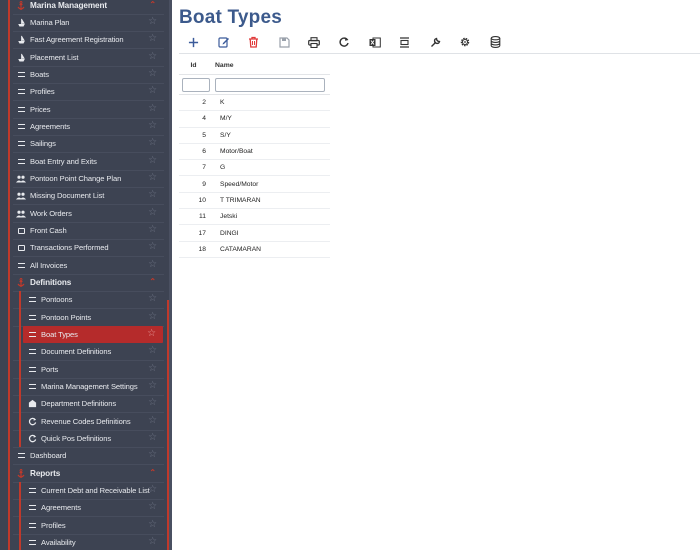 This screenshot has height=550, width=700. Describe the element at coordinates (85, 74) in the screenshot. I see `sidebar-item-boats: Boats ☆` at that location.